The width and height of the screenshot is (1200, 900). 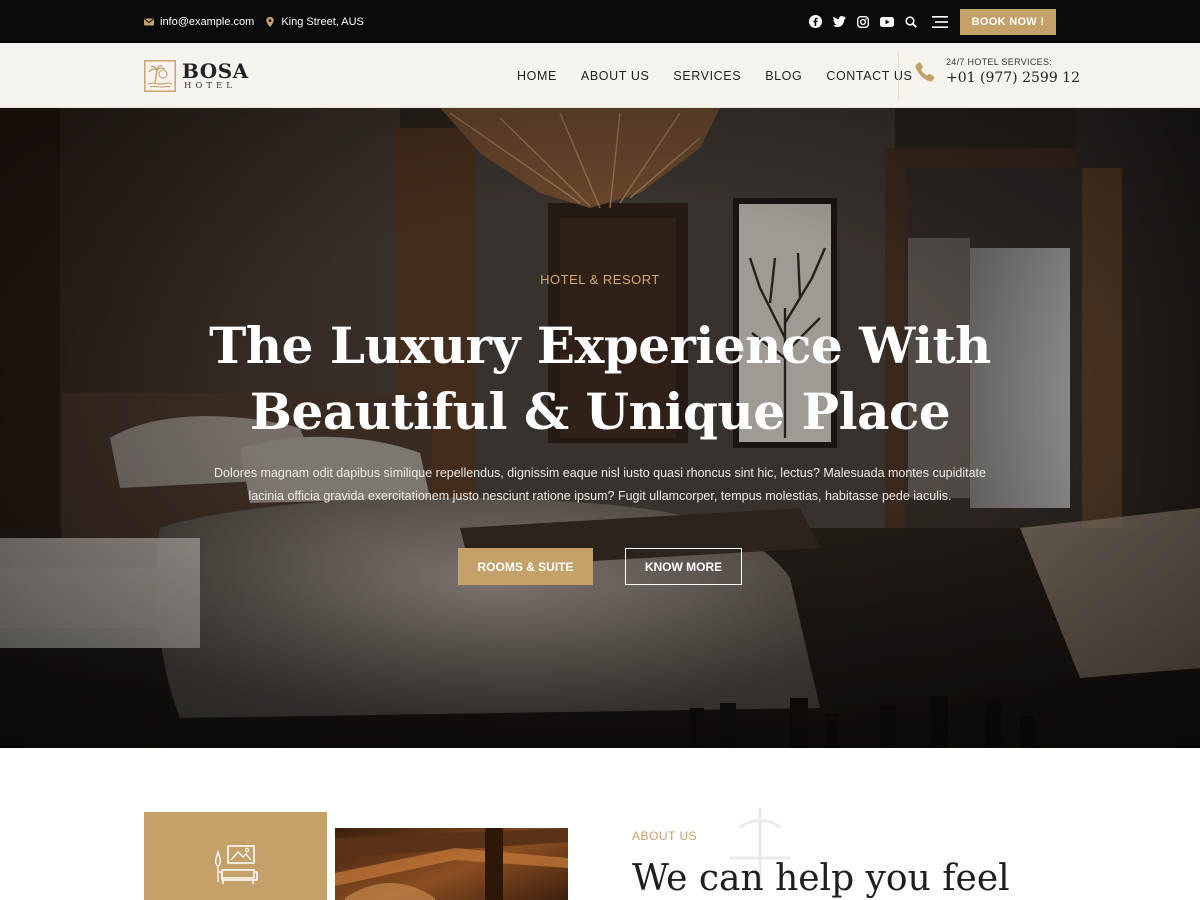 I want to click on header-divider, so click(x=898, y=75).